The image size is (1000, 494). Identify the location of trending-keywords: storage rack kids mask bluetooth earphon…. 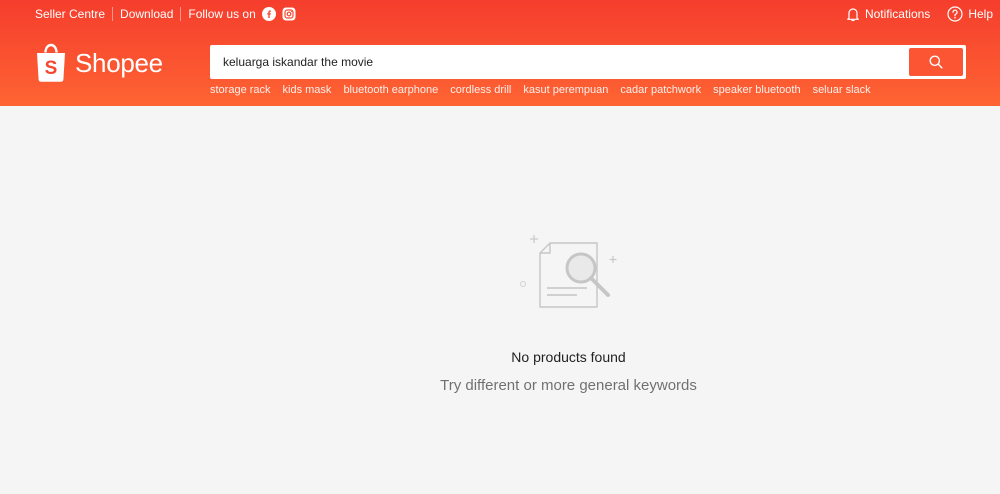
(546, 90).